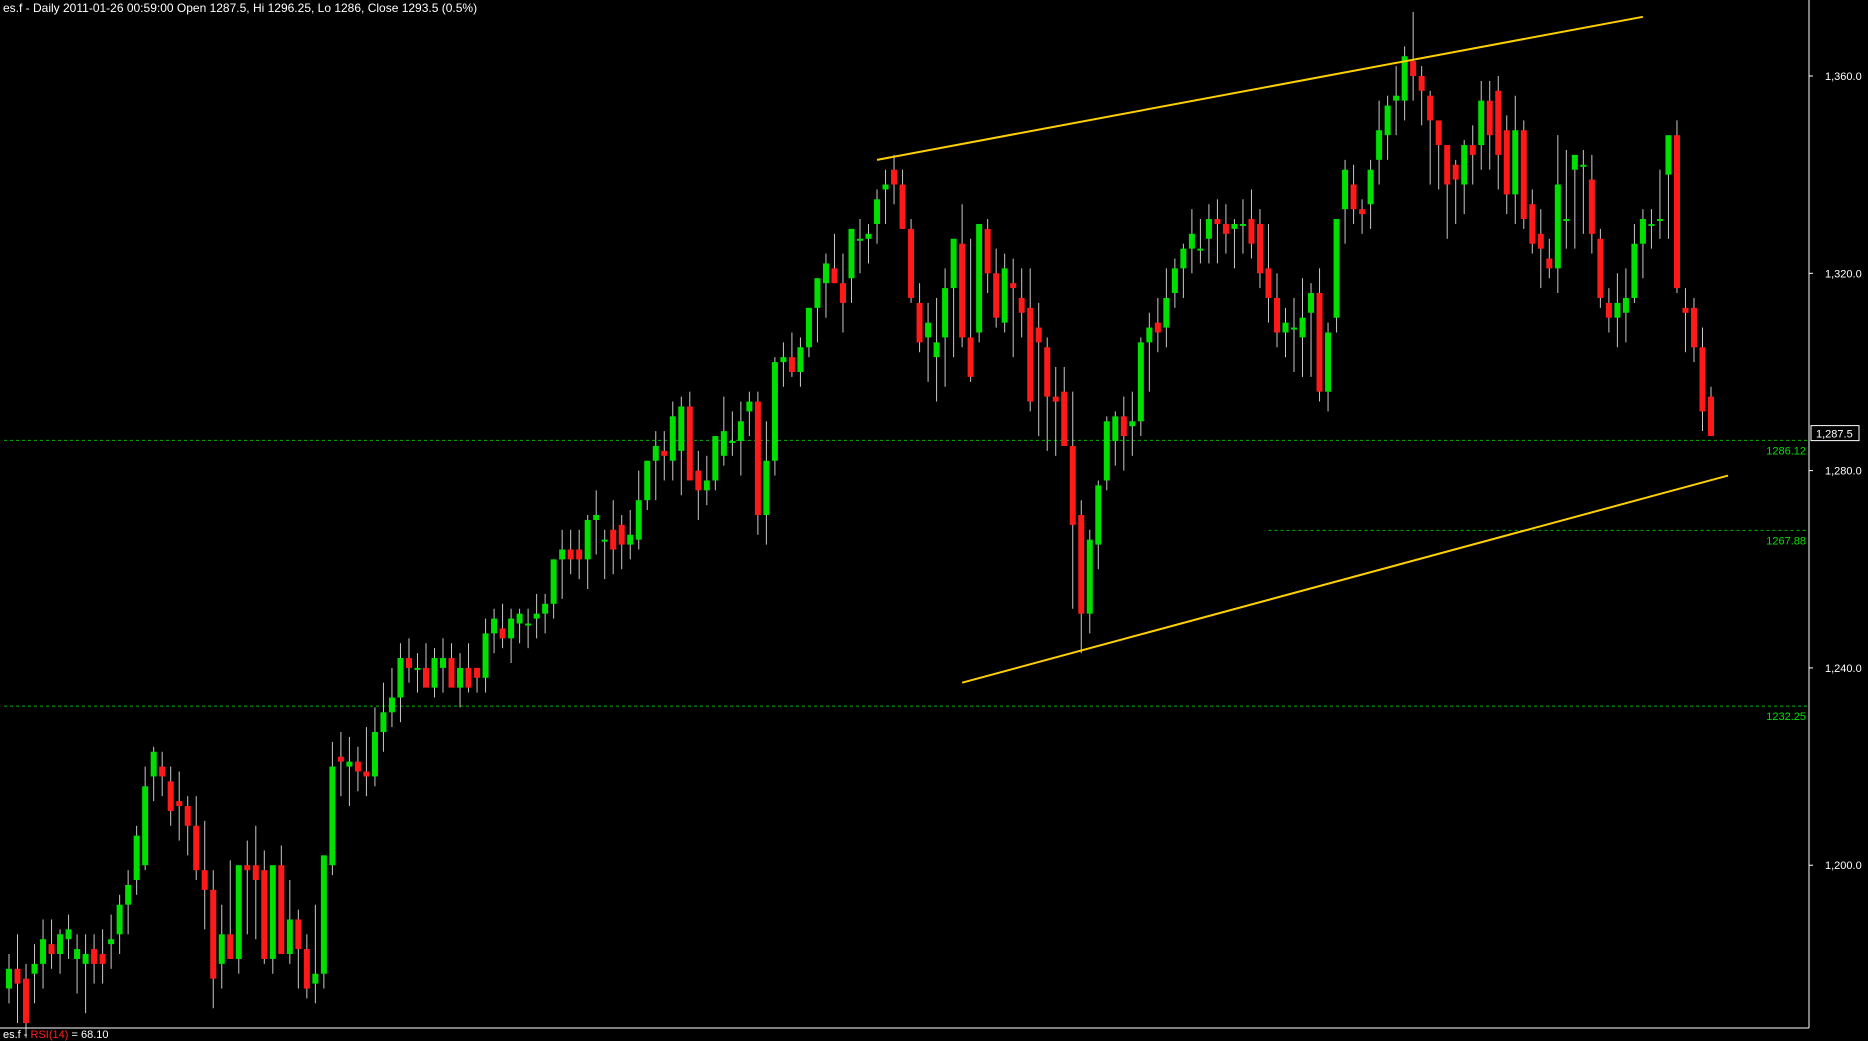 The height and width of the screenshot is (1041, 1868). Describe the element at coordinates (1843, 669) in the screenshot. I see `axis-tick-label: 1,240.0` at that location.